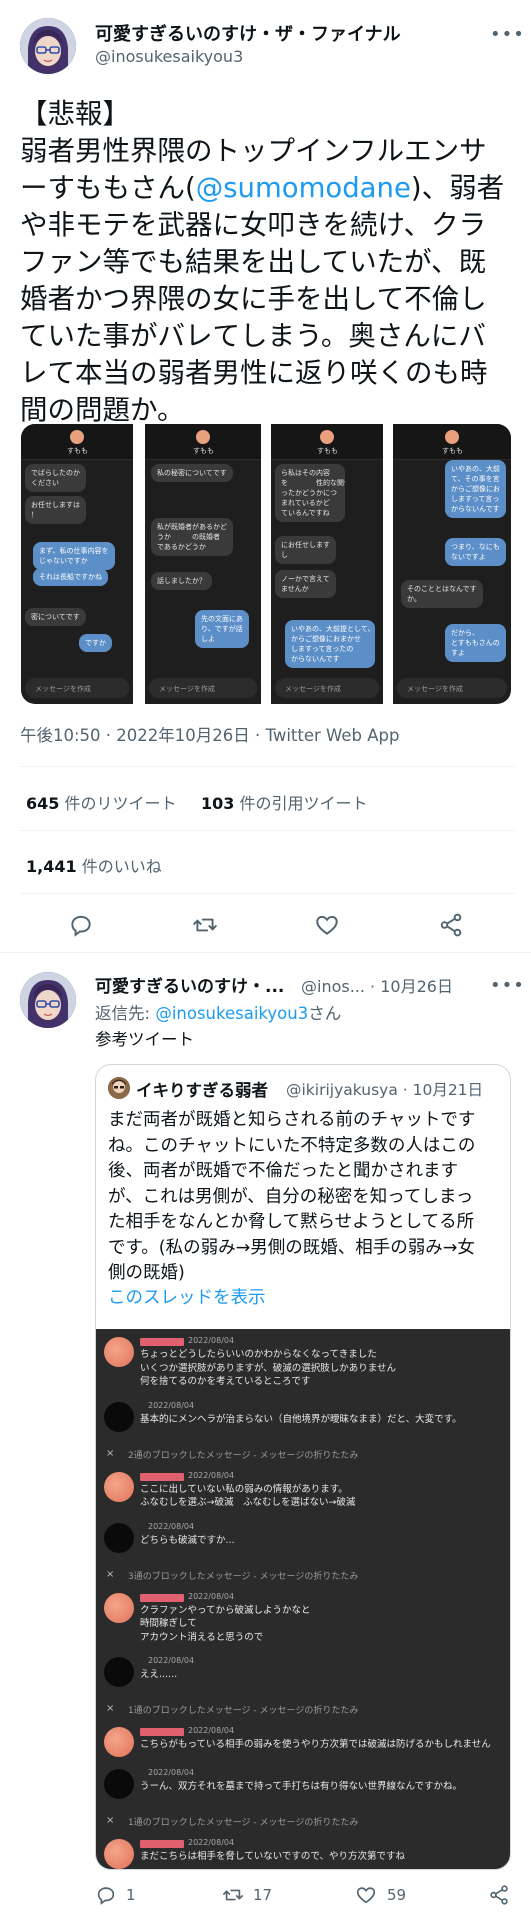  What do you see at coordinates (248, 33) in the screenshot?
I see `author-name: 可愛すぎるいのすけ・ザ・ファイナル` at bounding box center [248, 33].